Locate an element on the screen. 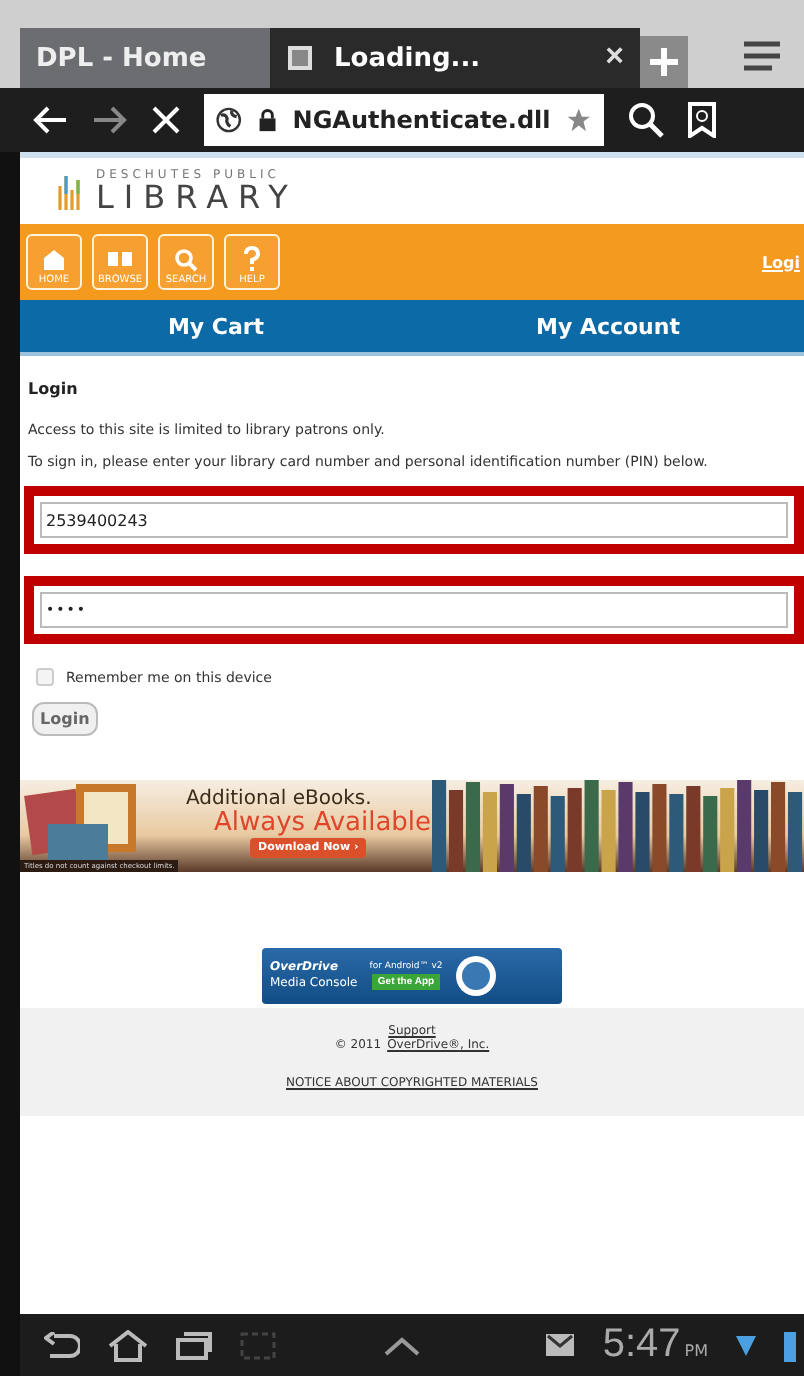 This screenshot has height=1376, width=804. banner-tagline: Always Available is located at coordinates (323, 824).